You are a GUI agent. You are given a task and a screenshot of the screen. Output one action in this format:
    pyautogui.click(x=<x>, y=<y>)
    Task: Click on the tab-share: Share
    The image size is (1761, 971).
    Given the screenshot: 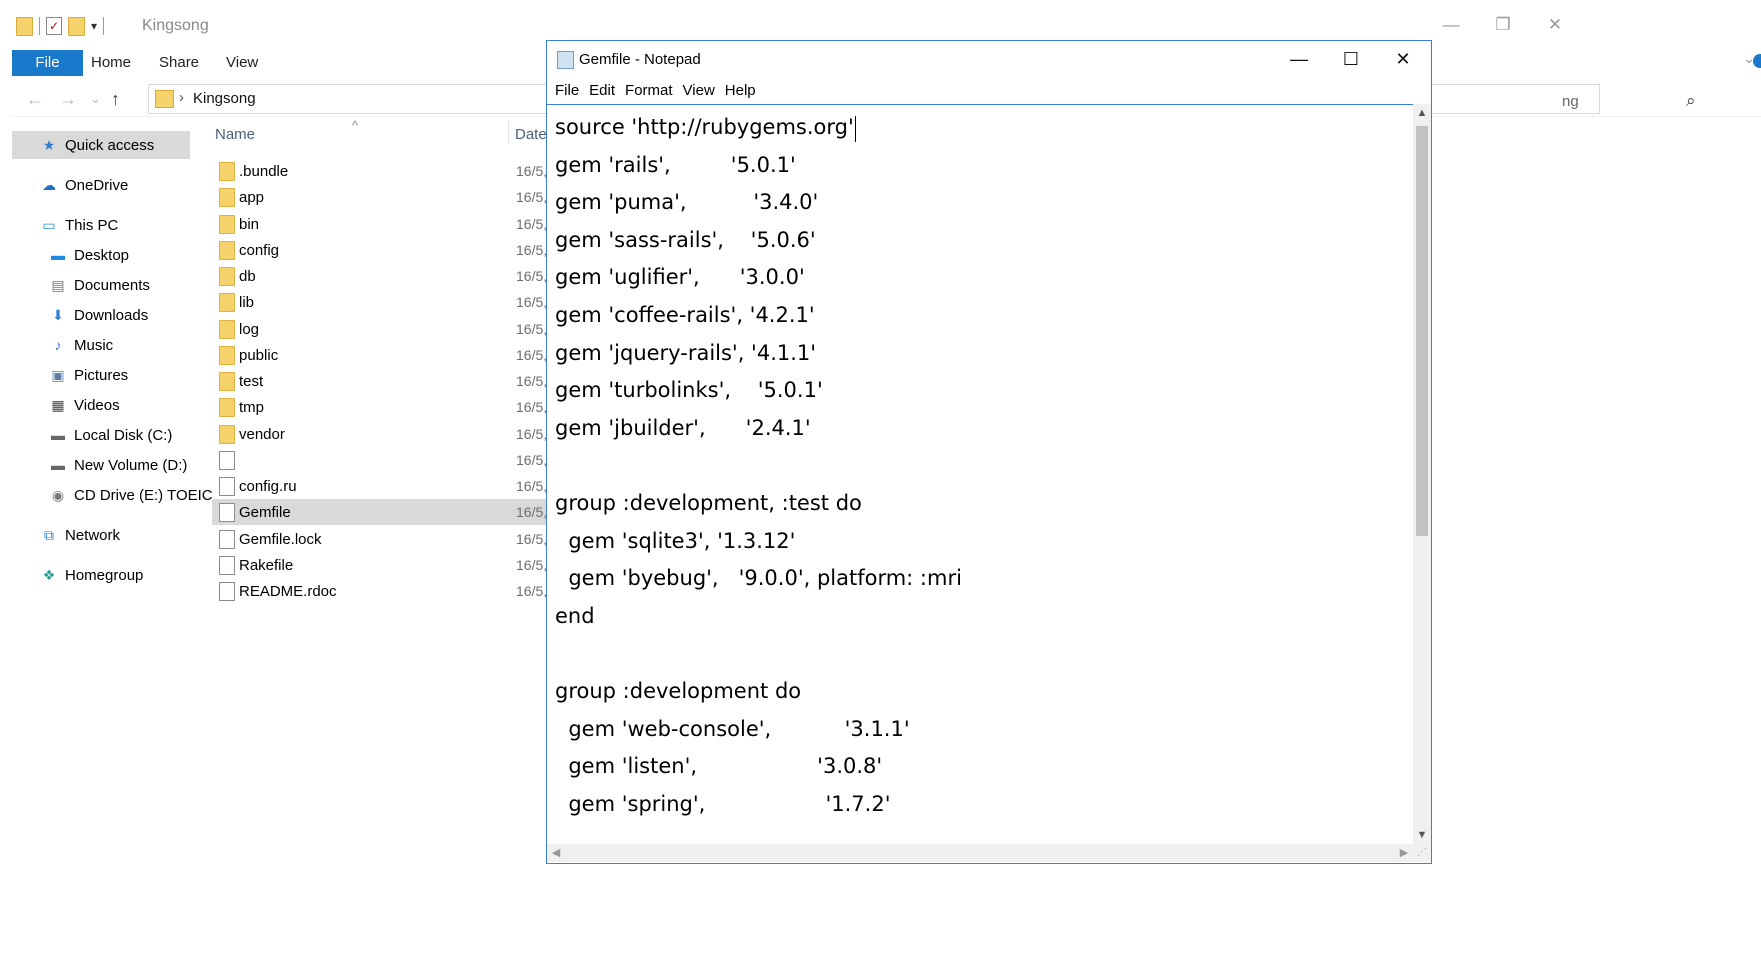 What is the action you would take?
    pyautogui.click(x=179, y=63)
    